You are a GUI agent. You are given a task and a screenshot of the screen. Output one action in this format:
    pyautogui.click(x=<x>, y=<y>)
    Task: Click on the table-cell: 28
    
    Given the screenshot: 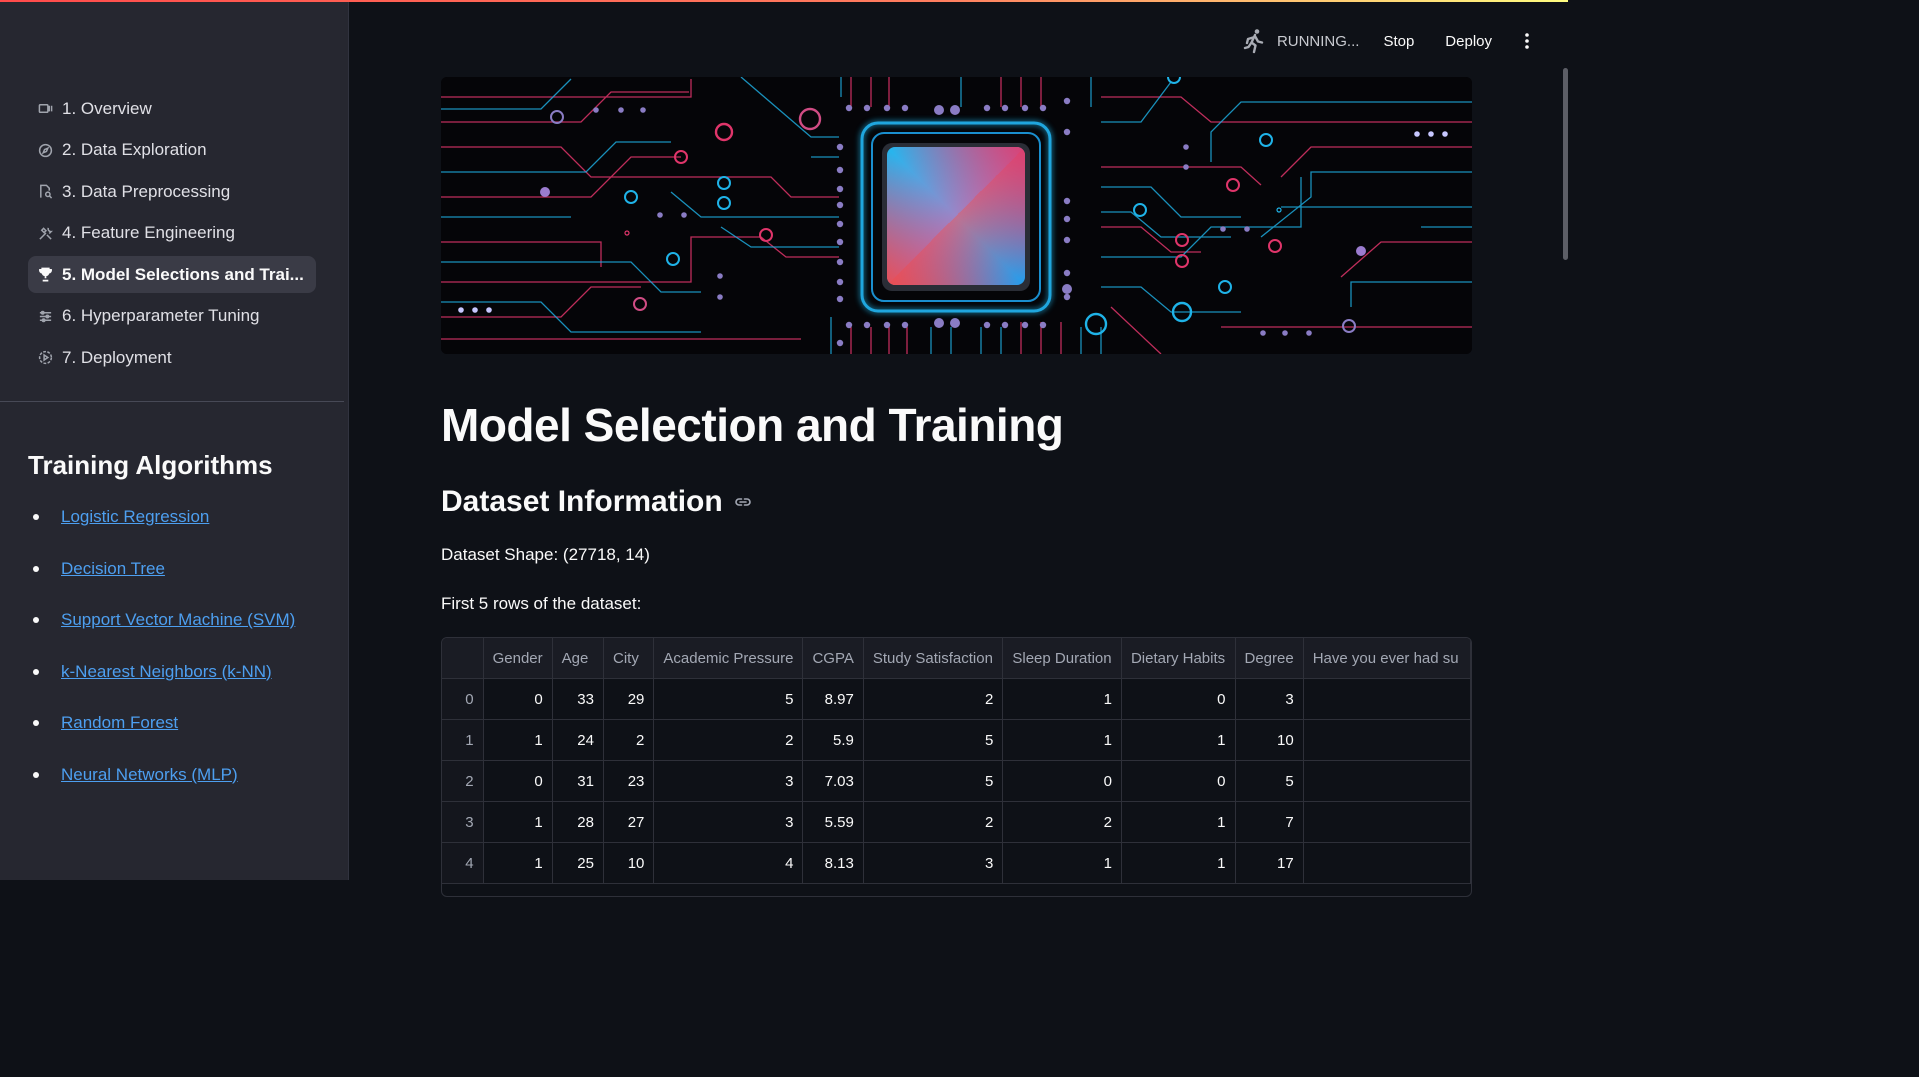 What is the action you would take?
    pyautogui.click(x=578, y=822)
    